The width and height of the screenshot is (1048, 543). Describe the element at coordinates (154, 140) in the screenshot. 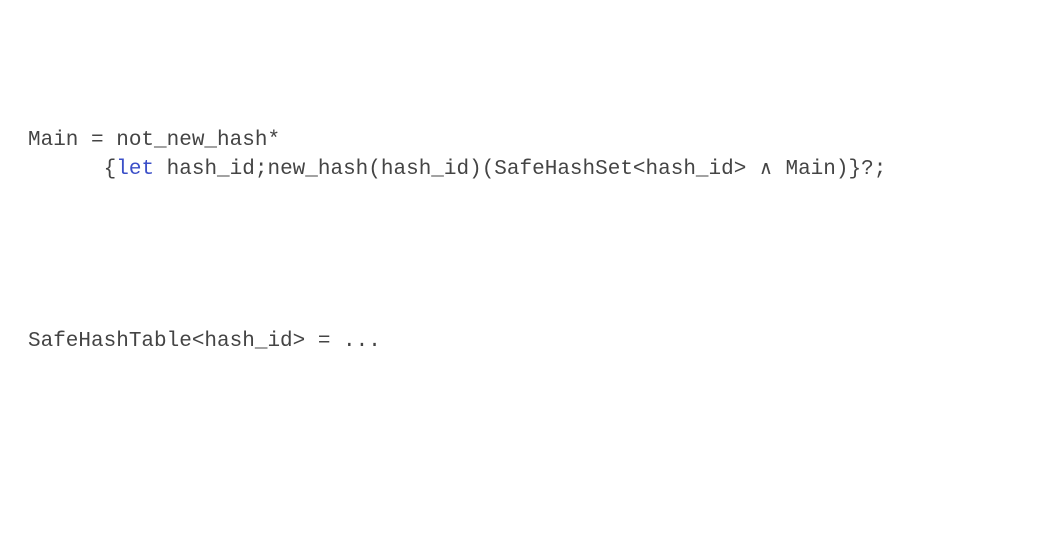

I see `main-rule-line-1: Main = not_new_hash*` at that location.